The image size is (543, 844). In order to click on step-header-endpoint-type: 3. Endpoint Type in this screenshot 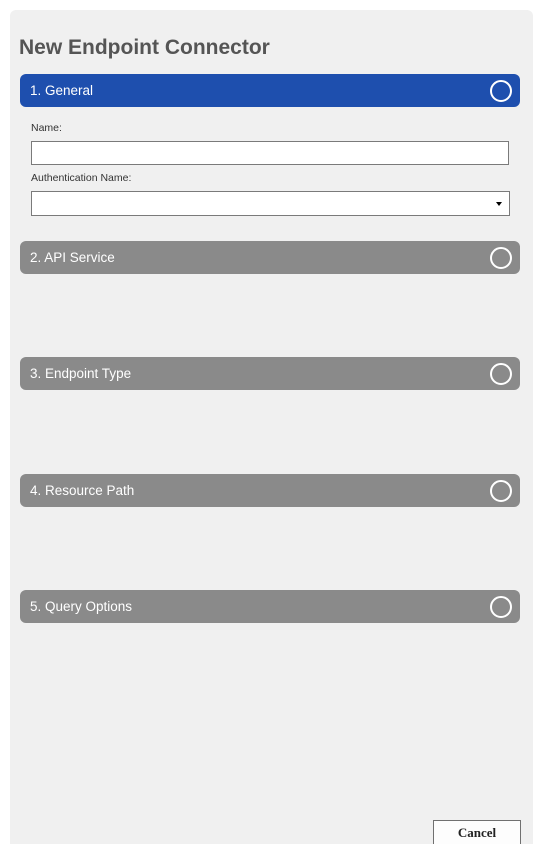, I will do `click(270, 373)`.